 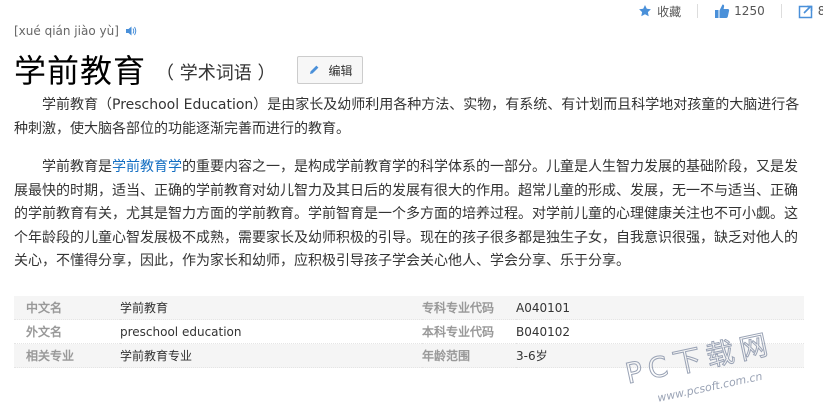 What do you see at coordinates (532, 356) in the screenshot?
I see `info-value: 3-6岁` at bounding box center [532, 356].